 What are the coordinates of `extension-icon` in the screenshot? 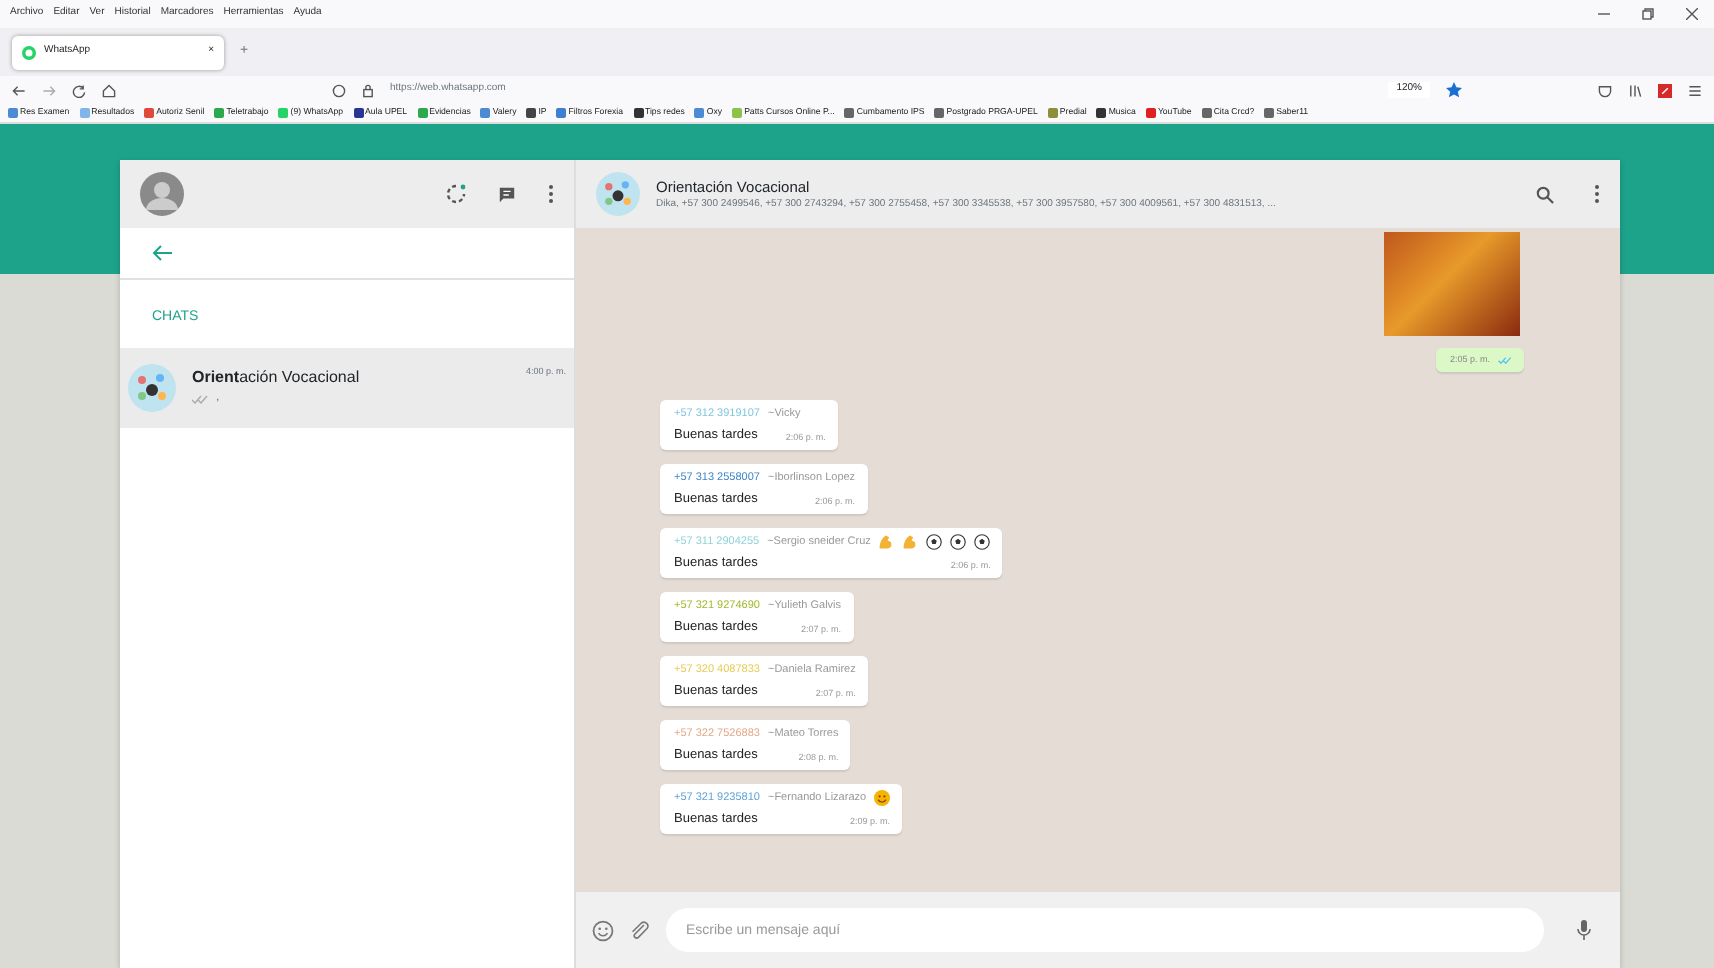 It's located at (1665, 90).